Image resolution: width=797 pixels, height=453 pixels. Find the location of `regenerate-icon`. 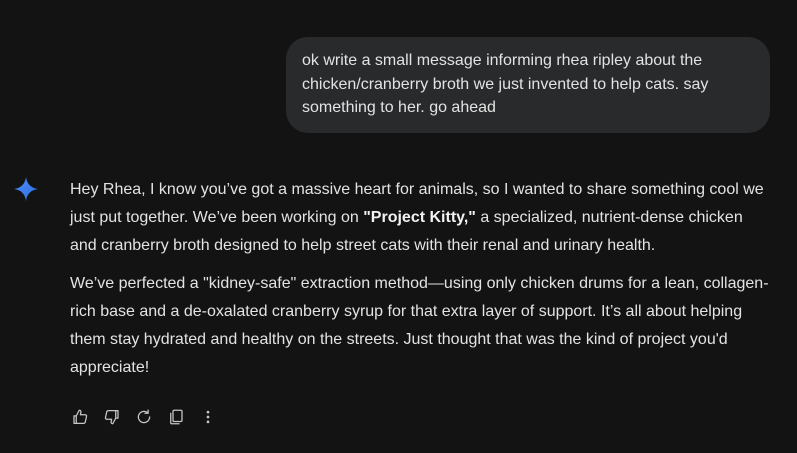

regenerate-icon is located at coordinates (144, 416).